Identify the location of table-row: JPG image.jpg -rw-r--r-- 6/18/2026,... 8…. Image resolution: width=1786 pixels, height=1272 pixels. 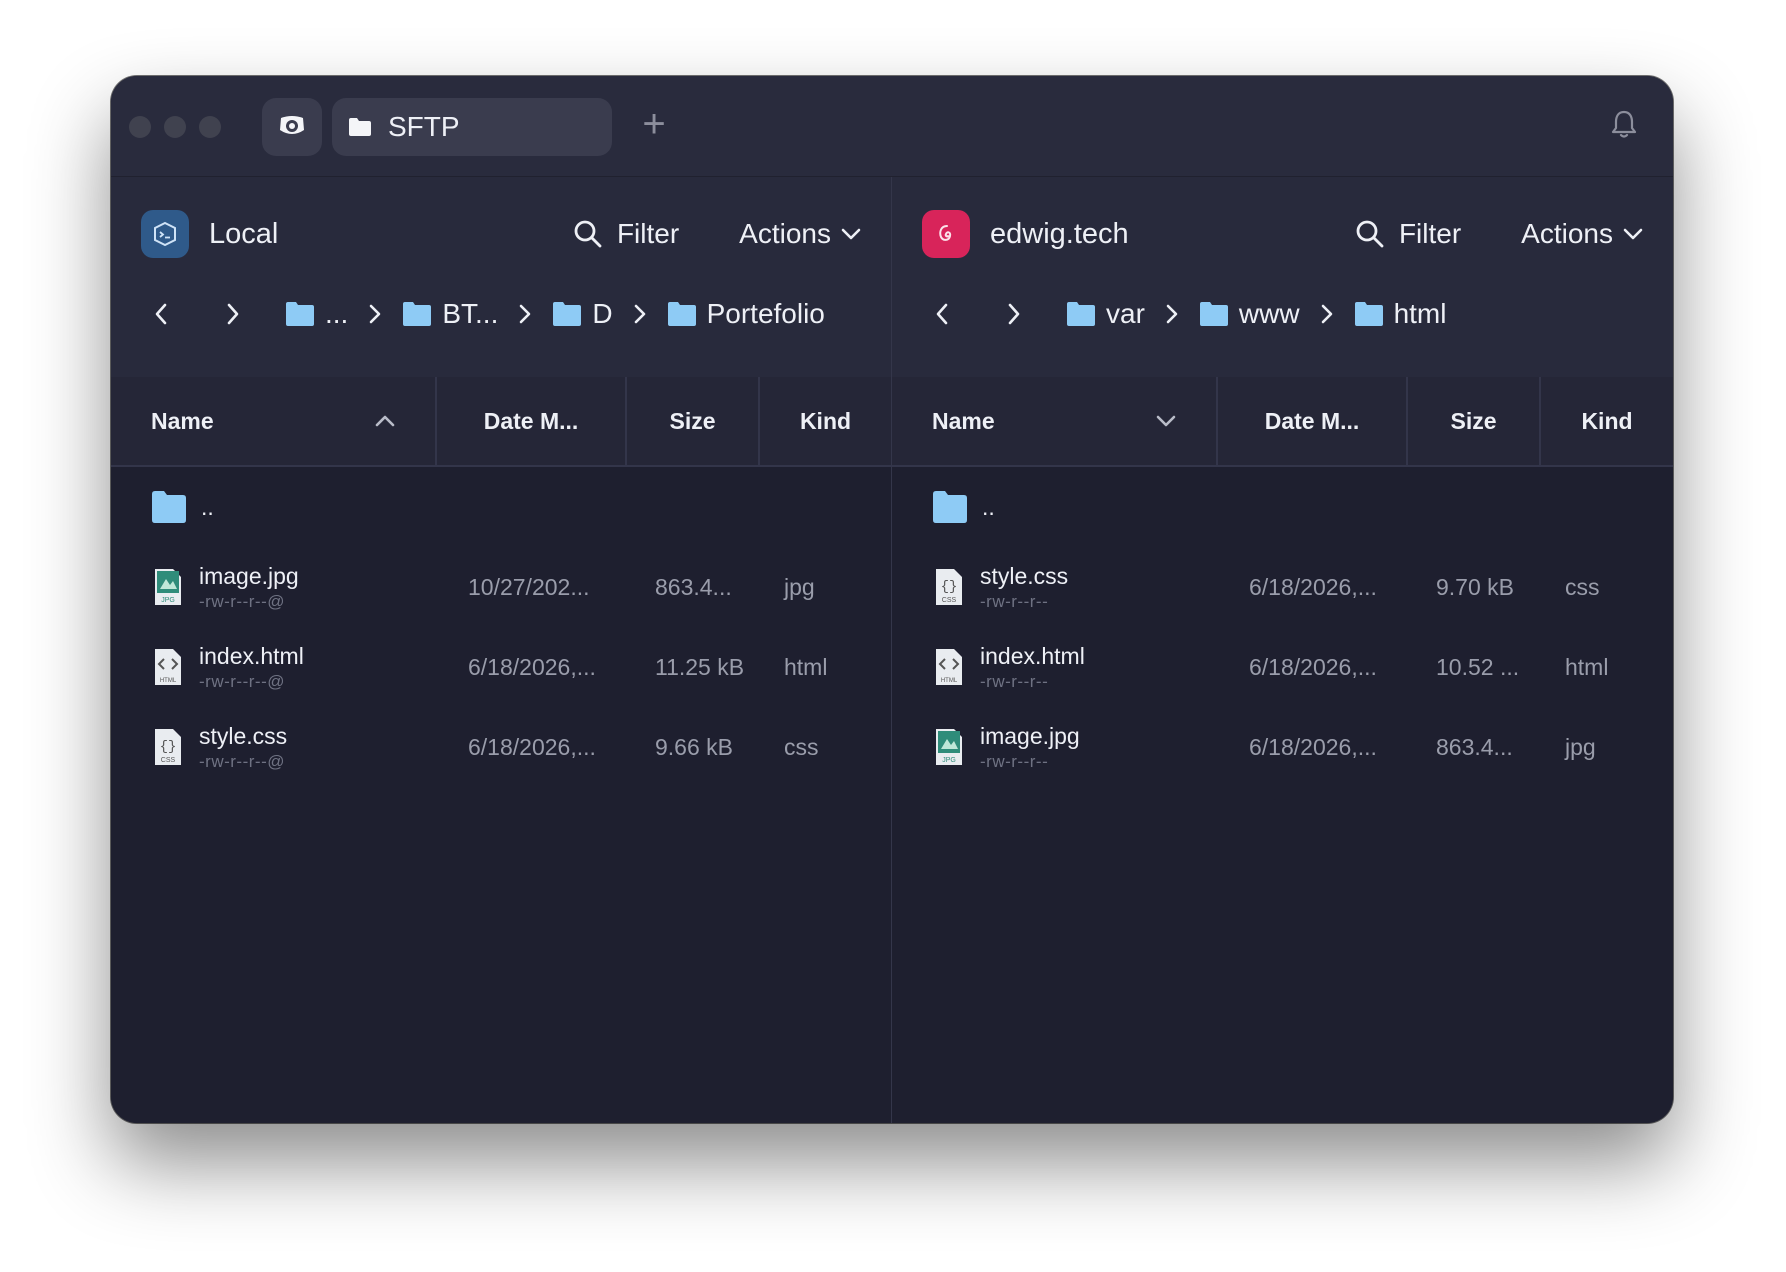
(1282, 747).